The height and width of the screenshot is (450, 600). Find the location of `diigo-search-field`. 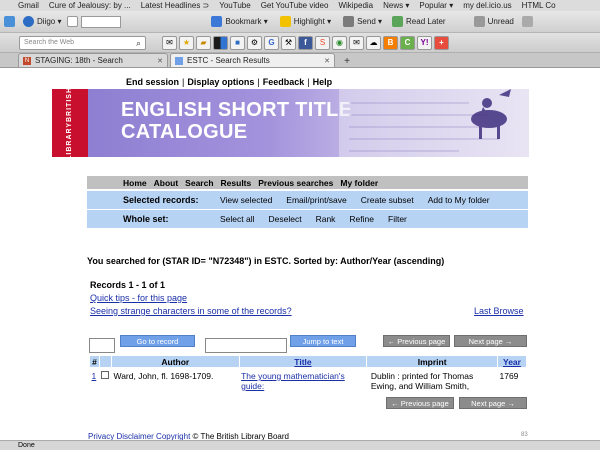

diigo-search-field is located at coordinates (101, 21).